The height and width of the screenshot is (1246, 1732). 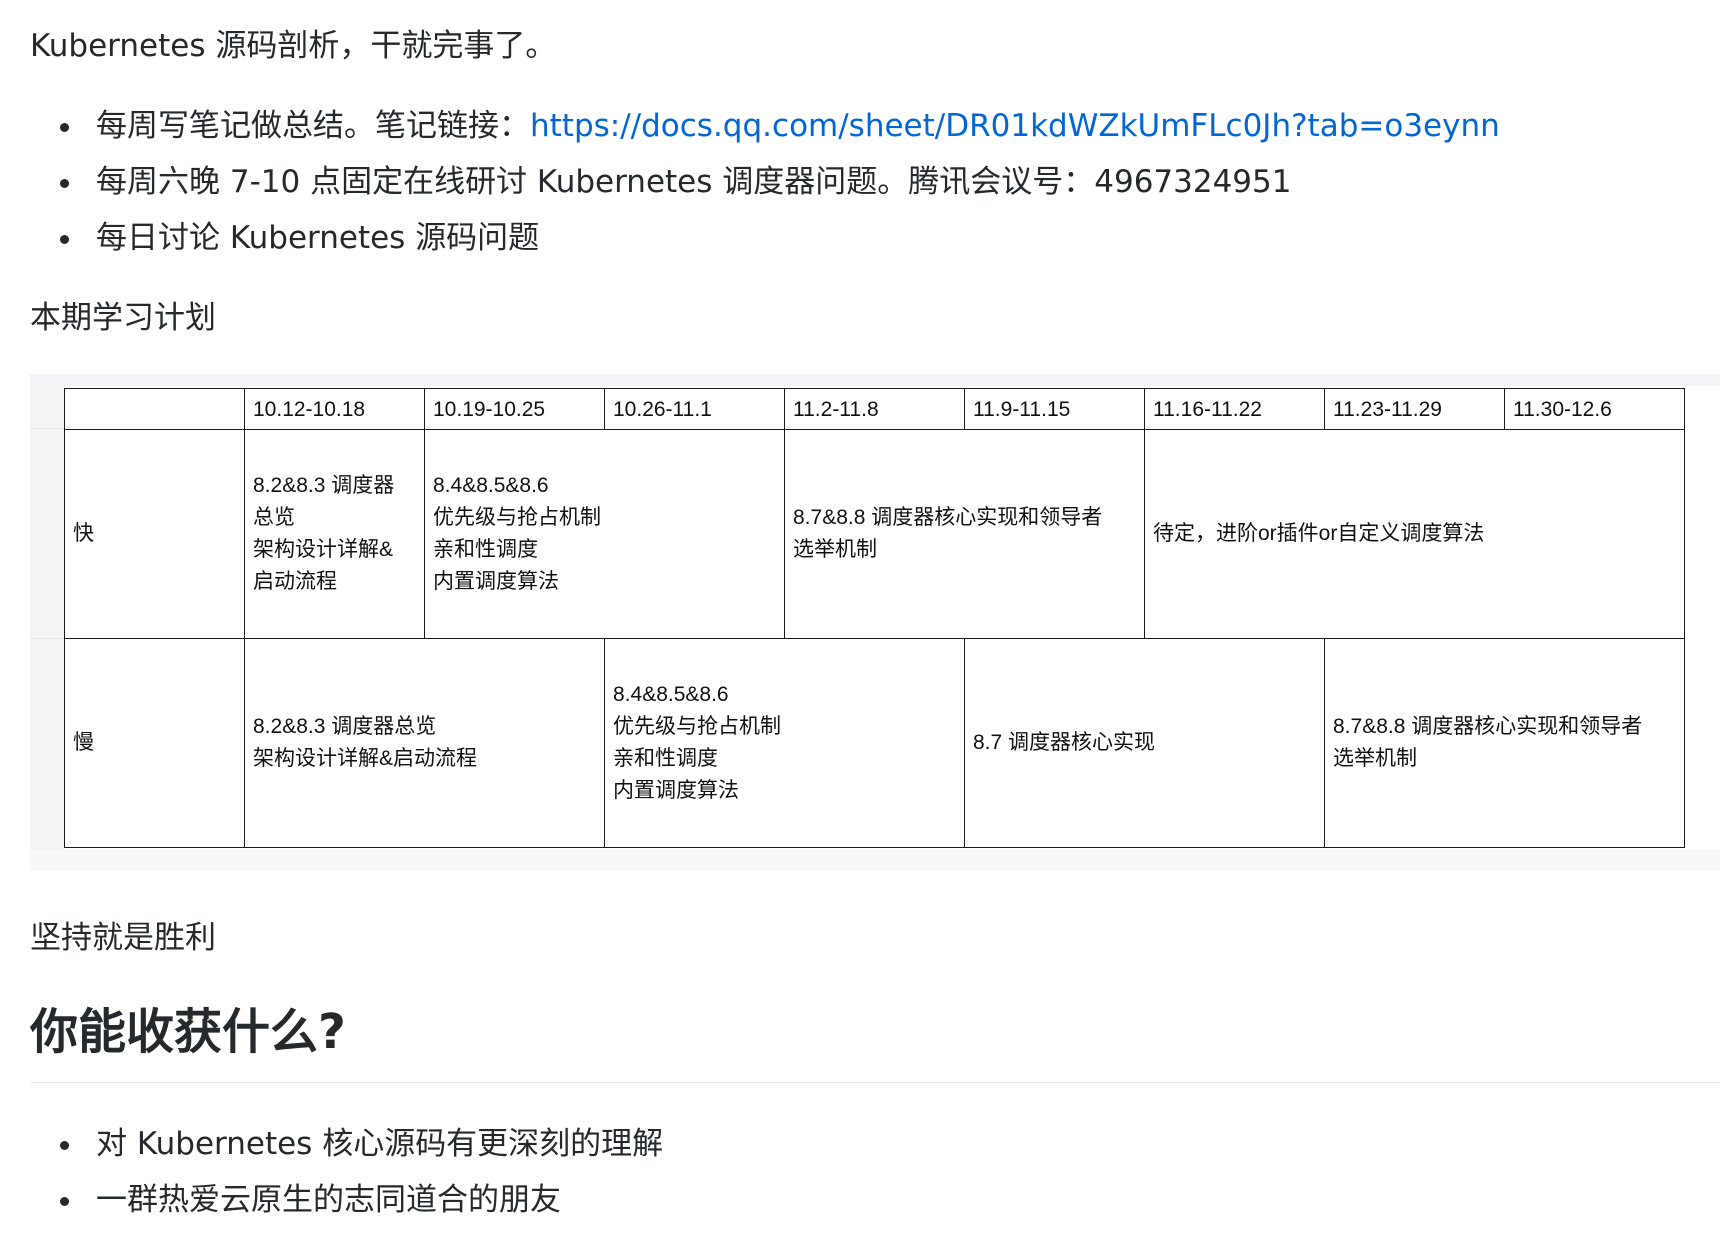 What do you see at coordinates (1594, 409) in the screenshot?
I see `week-header-cell: 11.30-12.6` at bounding box center [1594, 409].